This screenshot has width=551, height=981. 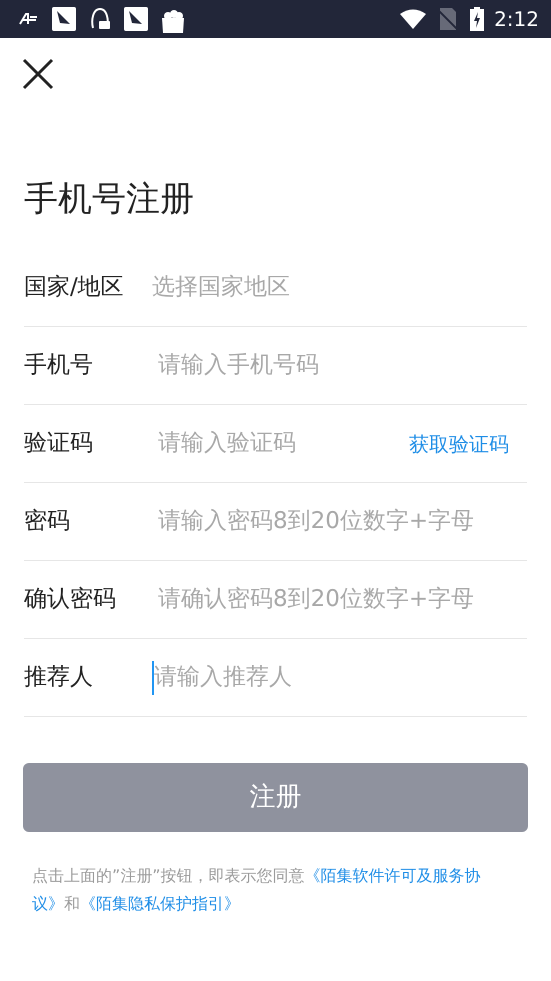 What do you see at coordinates (413, 19) in the screenshot?
I see `wifi-icon` at bounding box center [413, 19].